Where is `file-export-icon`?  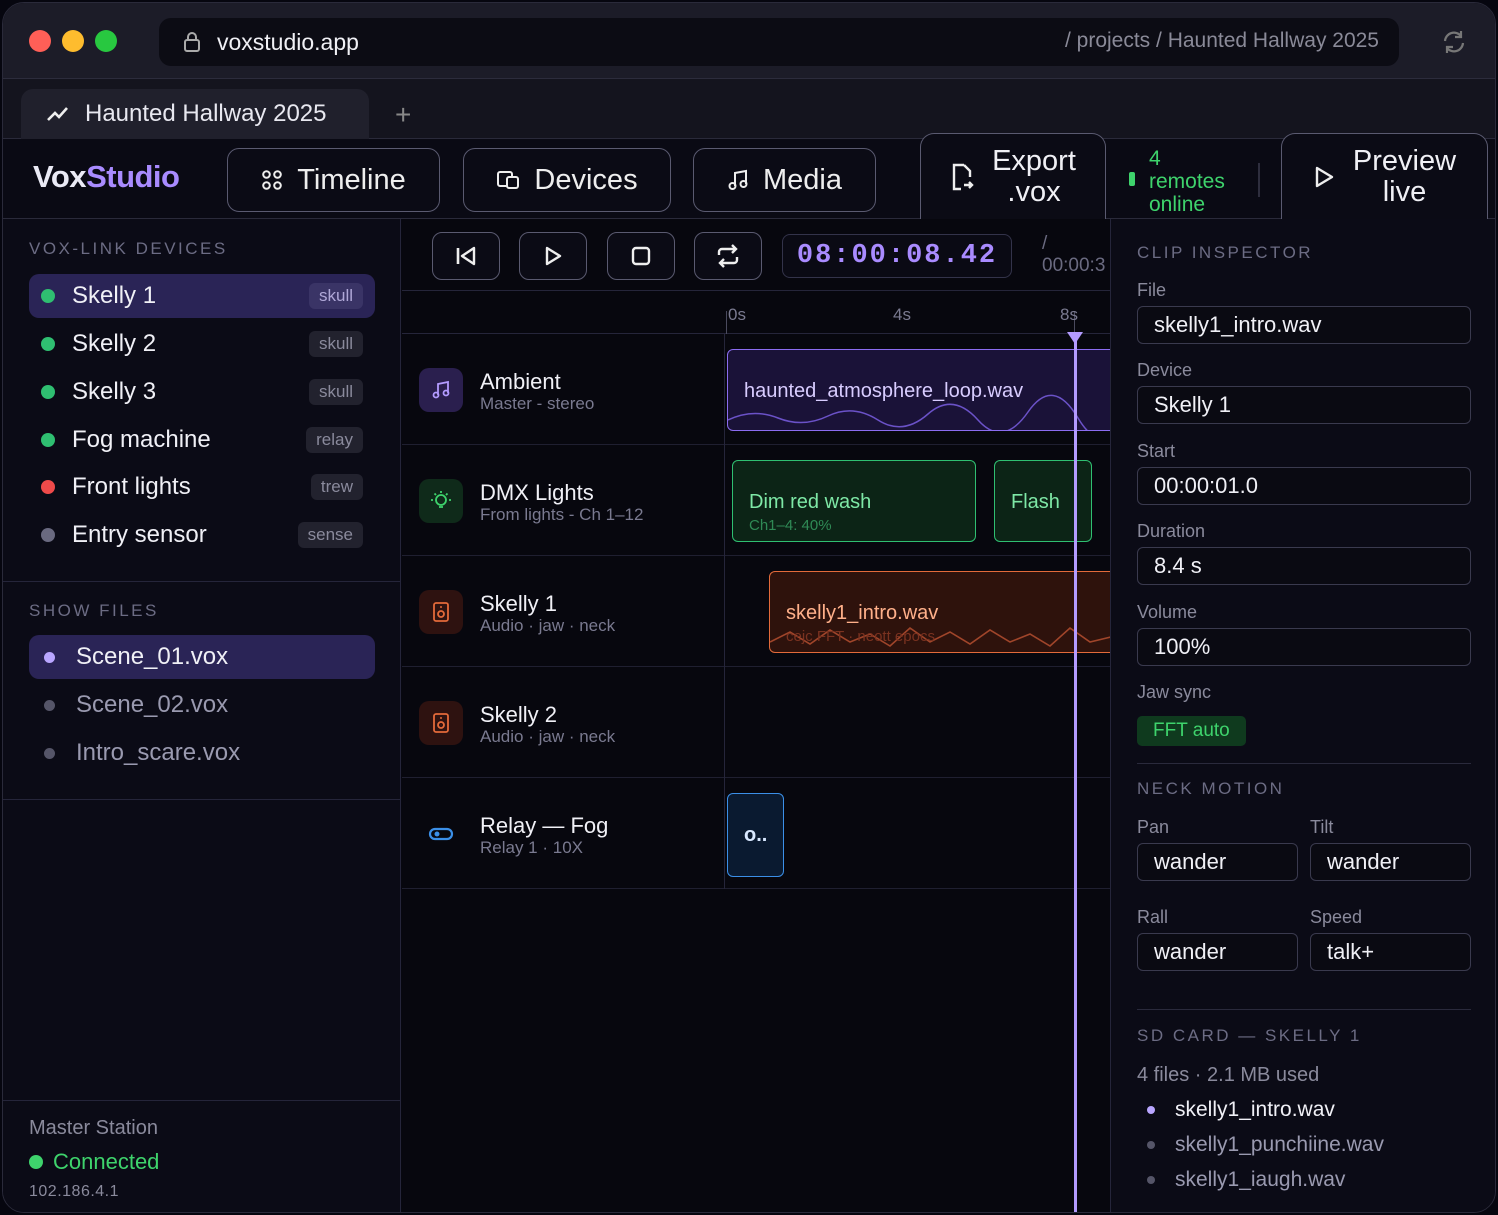 file-export-icon is located at coordinates (963, 176).